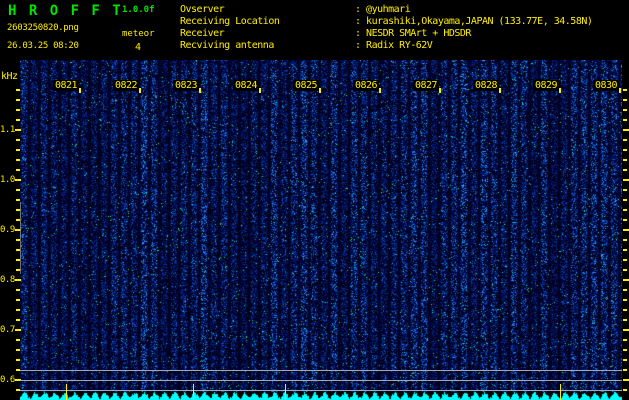 The image size is (629, 400). What do you see at coordinates (138, 10) in the screenshot?
I see `app-version: 1.0.0f` at bounding box center [138, 10].